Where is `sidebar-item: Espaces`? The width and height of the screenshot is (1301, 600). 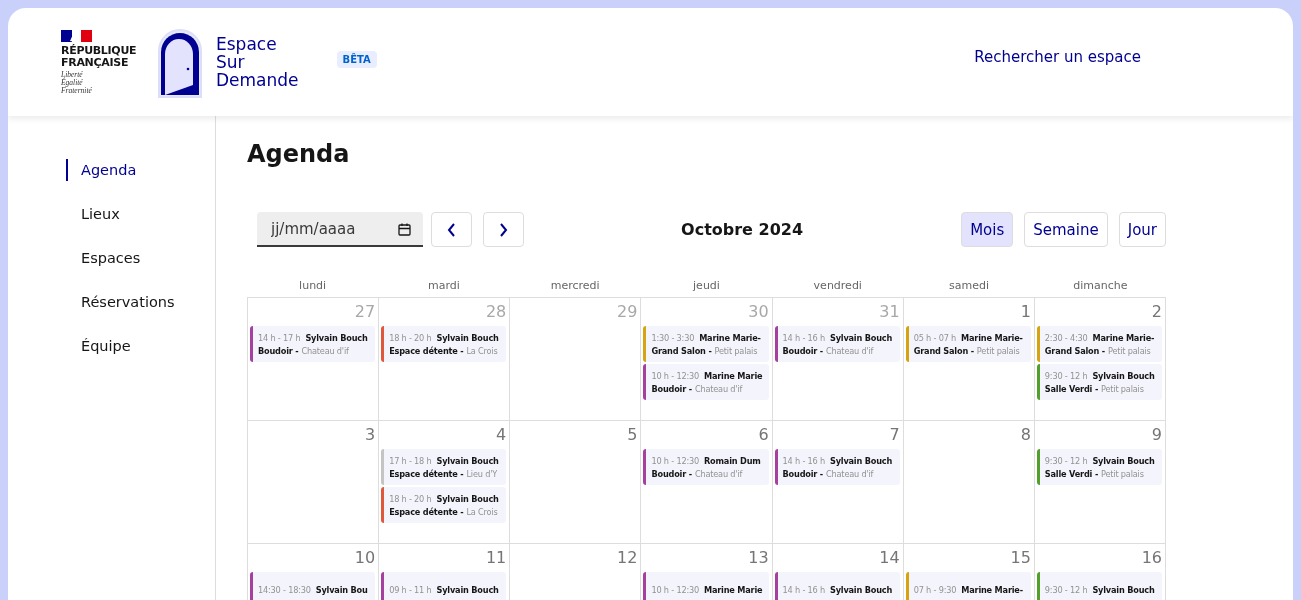
sidebar-item: Espaces is located at coordinates (111, 258).